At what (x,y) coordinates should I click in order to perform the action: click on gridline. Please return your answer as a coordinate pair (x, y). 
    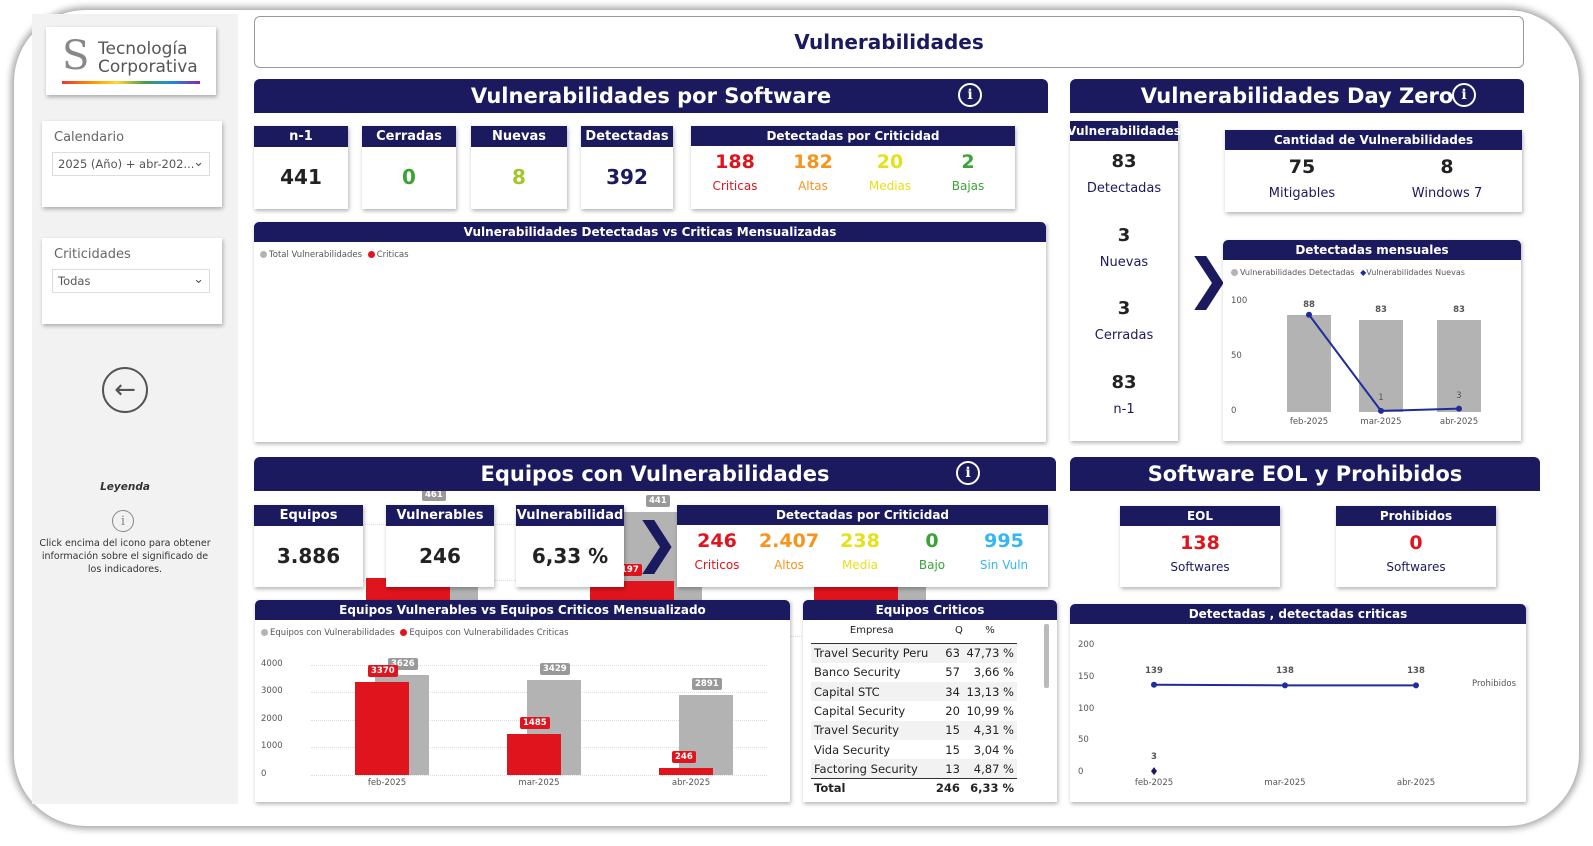
    Looking at the image, I should click on (539, 775).